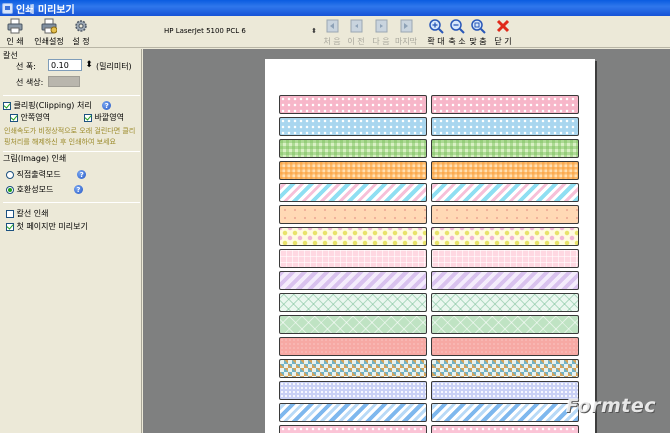 The width and height of the screenshot is (670, 433). I want to click on printer-settings-icon, so click(49, 26).